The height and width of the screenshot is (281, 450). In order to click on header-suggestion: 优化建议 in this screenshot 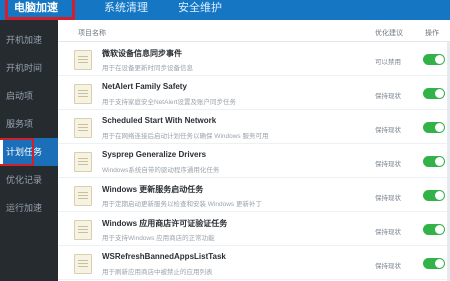, I will do `click(389, 33)`.